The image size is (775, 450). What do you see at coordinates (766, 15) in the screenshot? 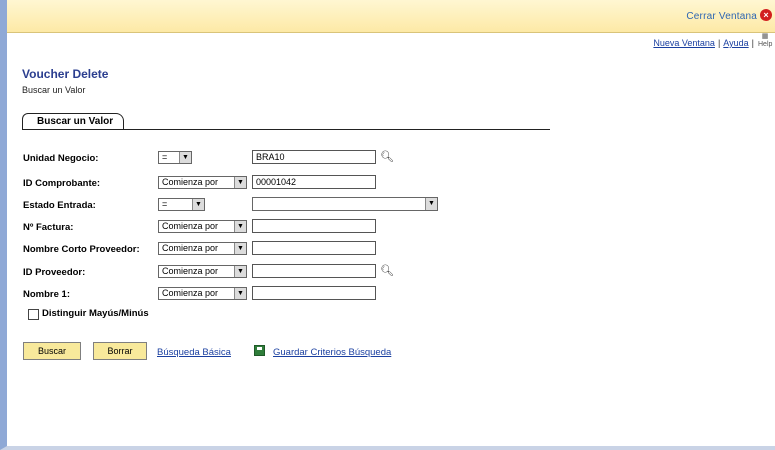
I see `close-icon: ×` at bounding box center [766, 15].